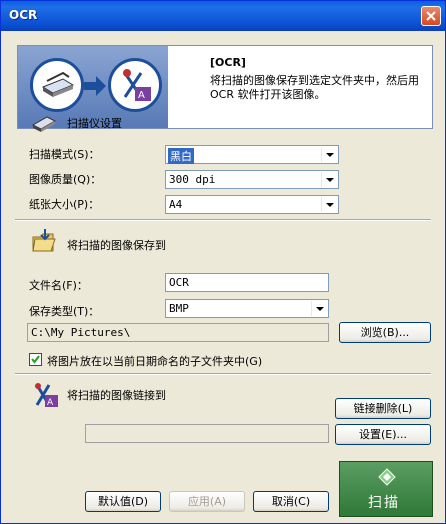 The height and width of the screenshot is (524, 446). What do you see at coordinates (252, 154) in the screenshot?
I see `scan-mode-select: 黑白` at bounding box center [252, 154].